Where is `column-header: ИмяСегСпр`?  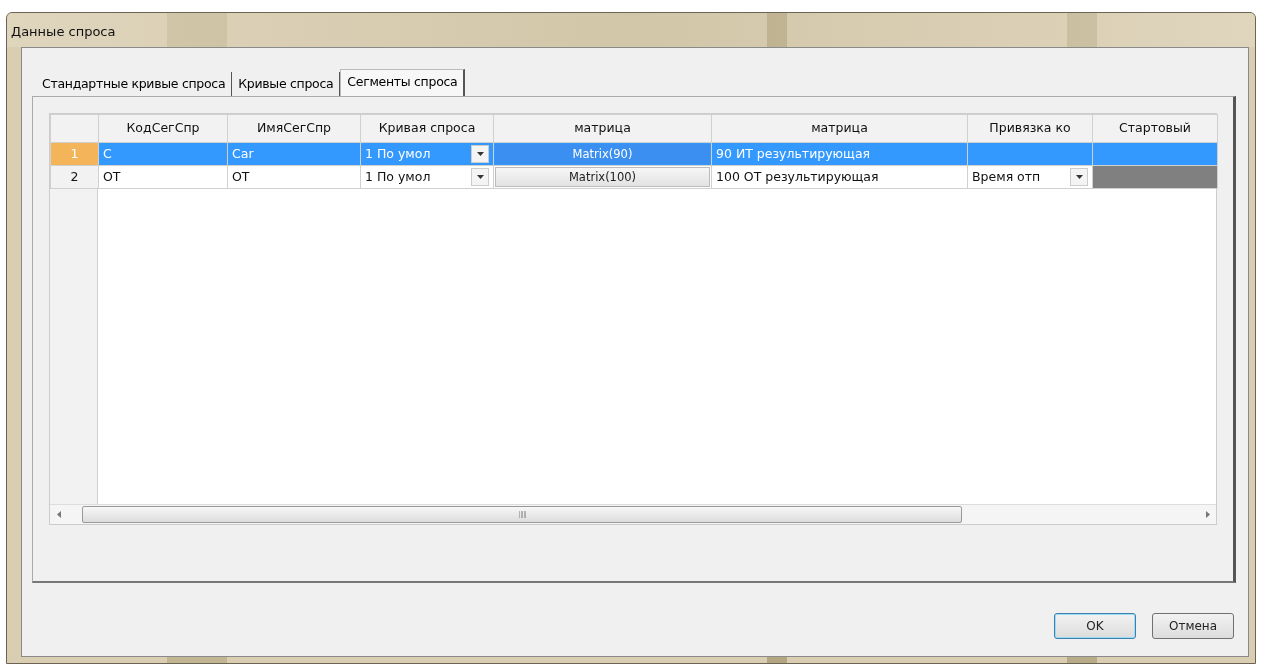 column-header: ИмяСегСпр is located at coordinates (294, 128).